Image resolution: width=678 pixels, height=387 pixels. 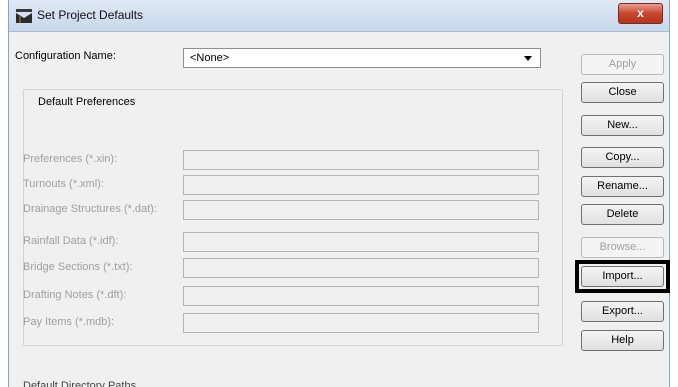 I want to click on window-title: Set Project Defaults, so click(x=90, y=15).